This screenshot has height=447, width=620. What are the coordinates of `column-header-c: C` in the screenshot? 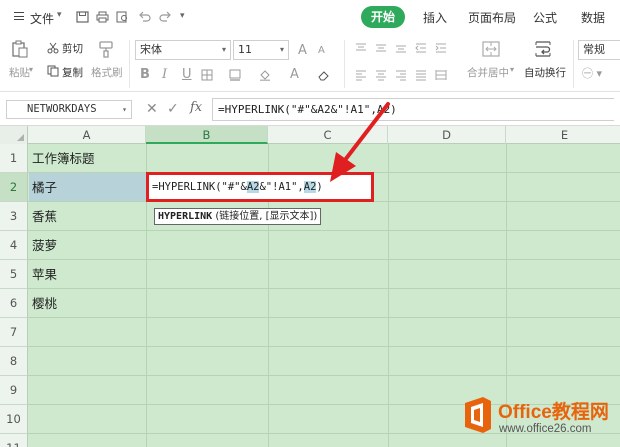 It's located at (328, 135).